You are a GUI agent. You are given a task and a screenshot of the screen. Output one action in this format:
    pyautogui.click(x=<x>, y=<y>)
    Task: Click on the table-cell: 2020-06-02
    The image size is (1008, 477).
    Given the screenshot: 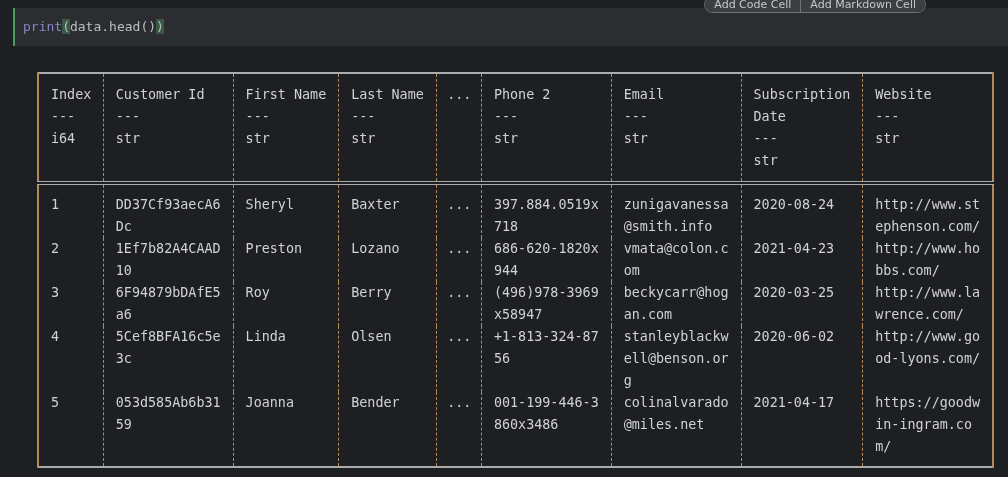 What is the action you would take?
    pyautogui.click(x=794, y=336)
    